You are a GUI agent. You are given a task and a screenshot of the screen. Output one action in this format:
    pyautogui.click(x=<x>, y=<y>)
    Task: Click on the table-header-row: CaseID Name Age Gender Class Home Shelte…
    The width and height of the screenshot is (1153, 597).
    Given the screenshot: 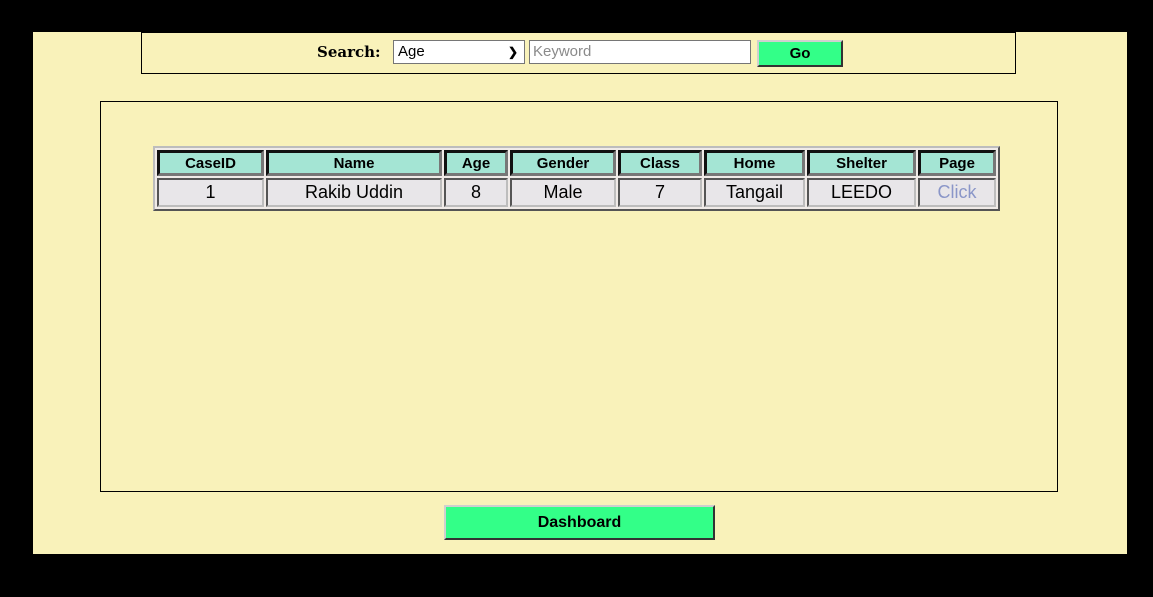 What is the action you would take?
    pyautogui.click(x=576, y=163)
    